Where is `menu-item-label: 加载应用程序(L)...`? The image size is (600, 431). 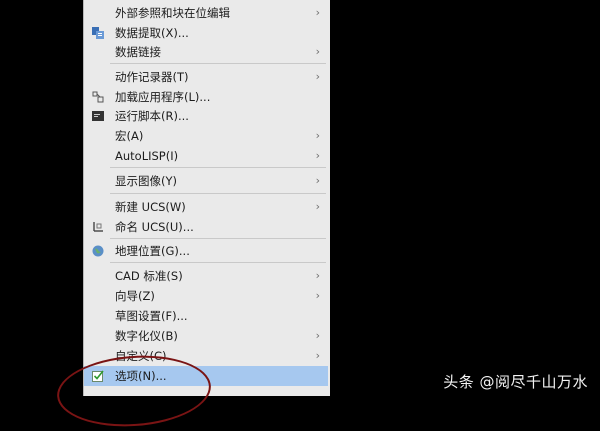 menu-item-label: 加载应用程序(L)... is located at coordinates (163, 97).